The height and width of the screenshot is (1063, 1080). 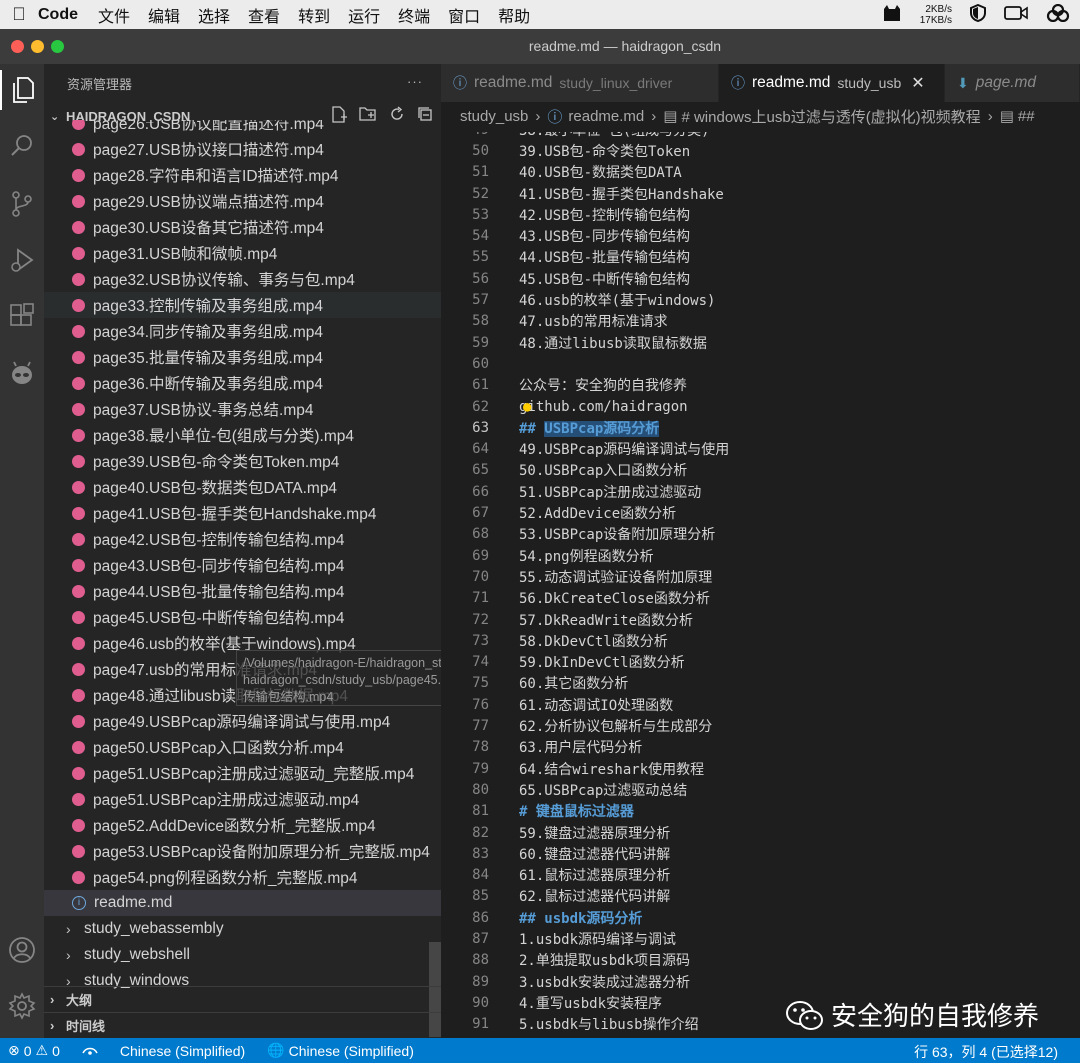 I want to click on list-item: page33.控制传输及事务组成.mp4, so click(x=242, y=305).